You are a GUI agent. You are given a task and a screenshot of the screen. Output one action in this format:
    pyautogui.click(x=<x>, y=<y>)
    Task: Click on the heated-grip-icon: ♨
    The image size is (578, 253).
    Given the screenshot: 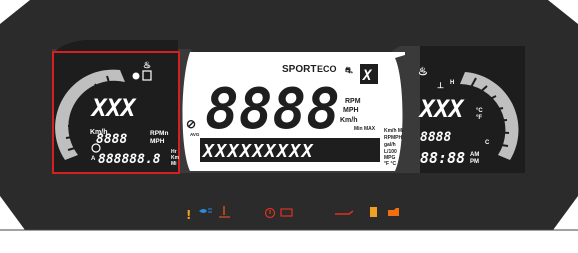 What is the action you would take?
    pyautogui.click(x=147, y=65)
    